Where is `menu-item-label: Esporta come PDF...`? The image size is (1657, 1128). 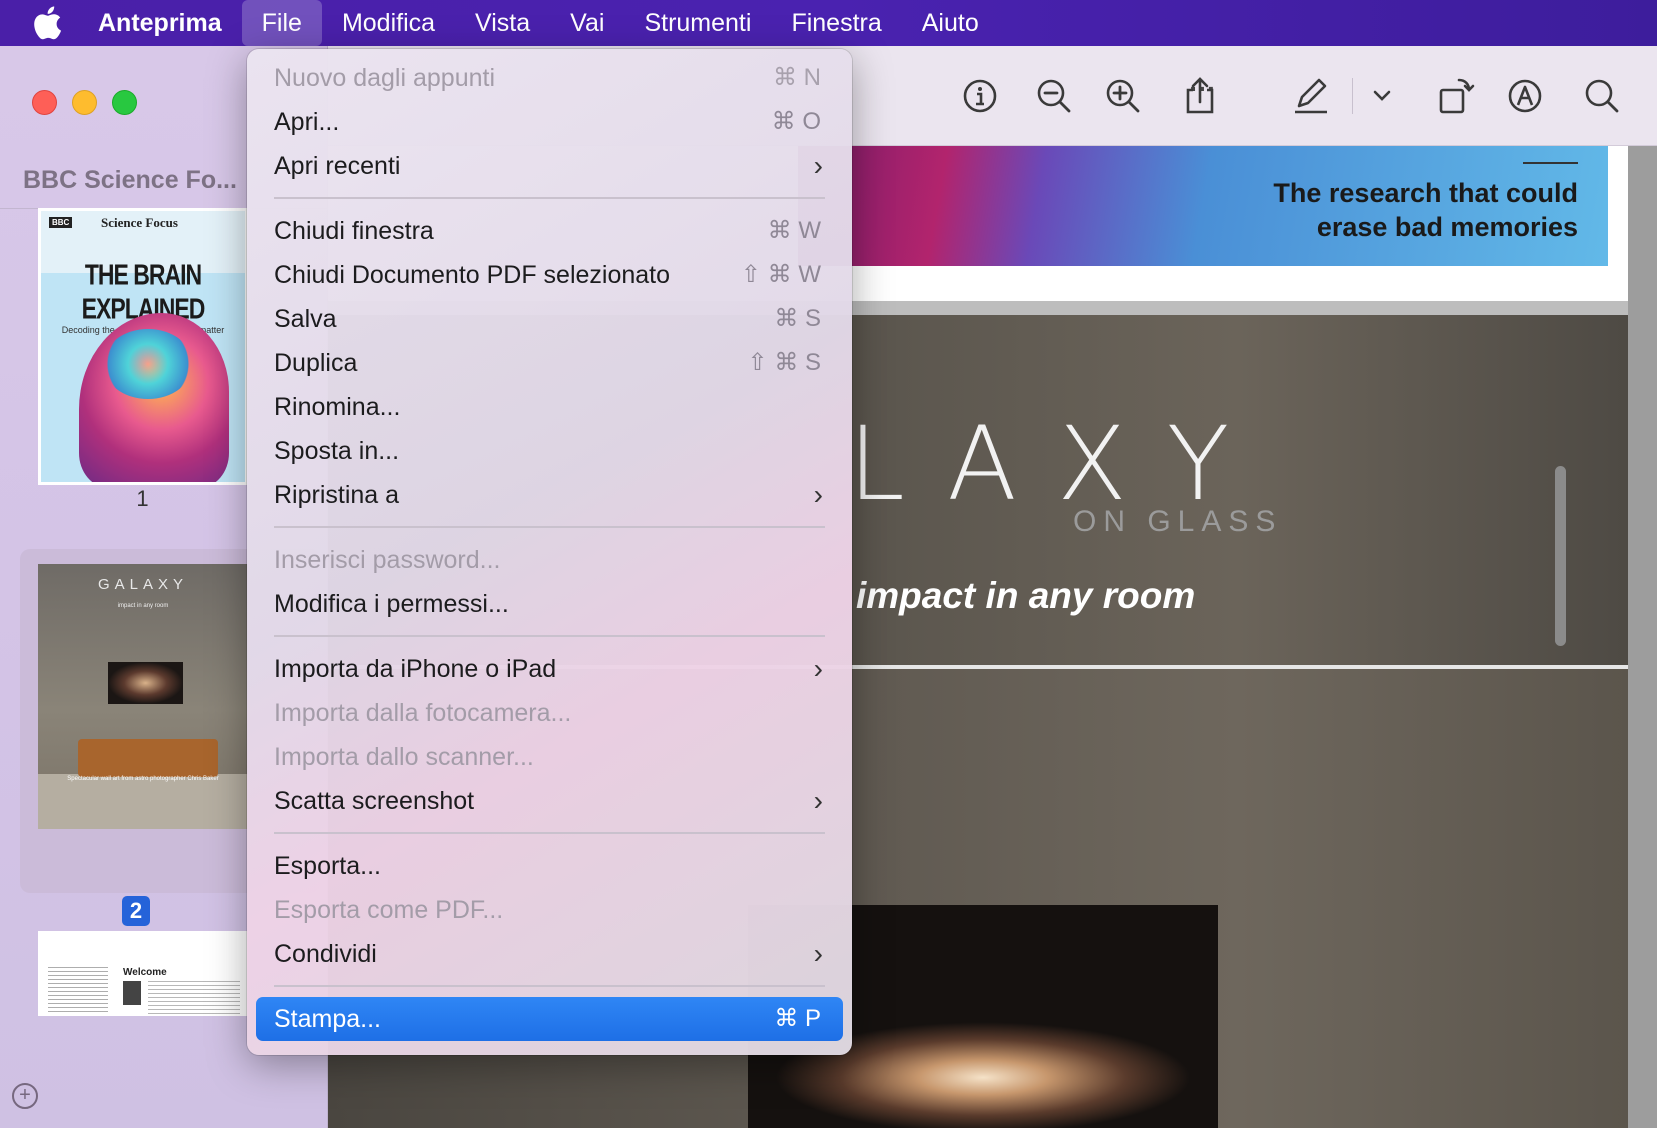 menu-item-label: Esporta come PDF... is located at coordinates (389, 910).